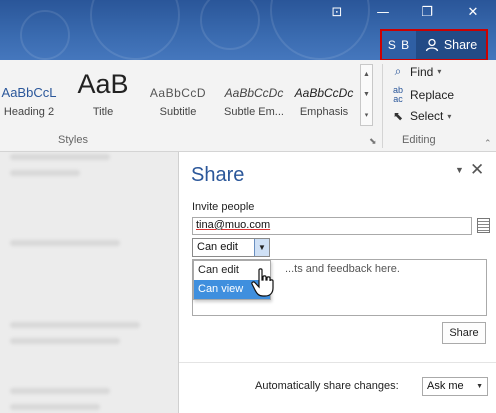 This screenshot has width=496, height=413. I want to click on message-text: ...ts and feedback here., so click(342, 269).